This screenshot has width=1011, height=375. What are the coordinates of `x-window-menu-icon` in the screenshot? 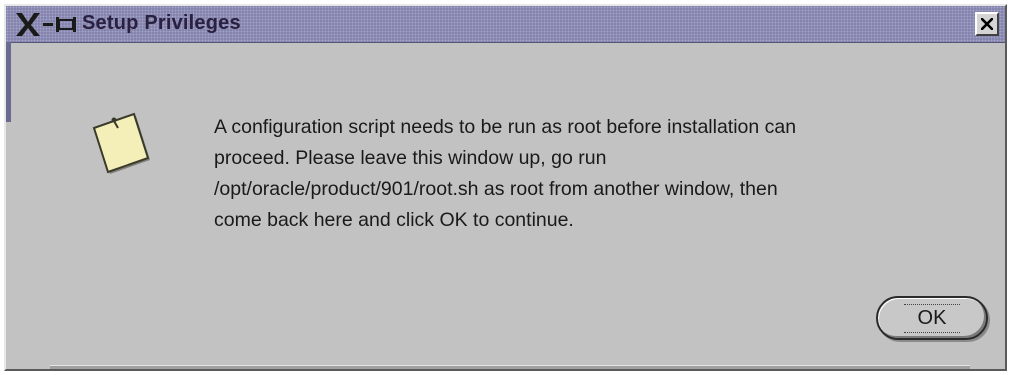 It's located at (47, 24).